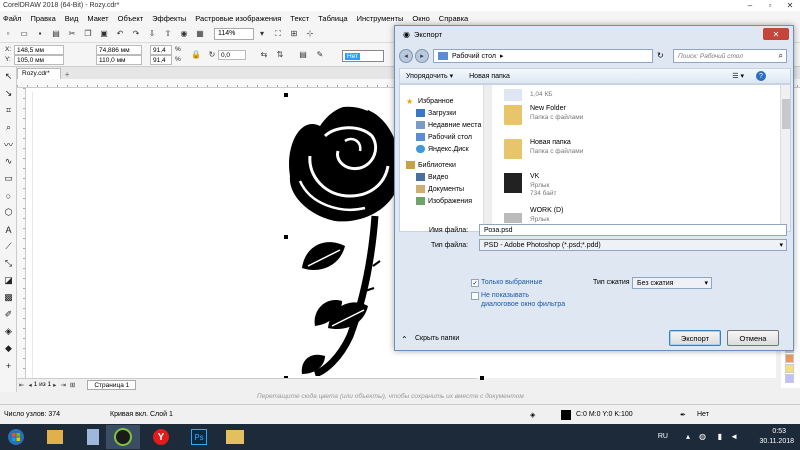 The image size is (800, 450). Describe the element at coordinates (406, 56) in the screenshot. I see `back-icon: ◂` at that location.